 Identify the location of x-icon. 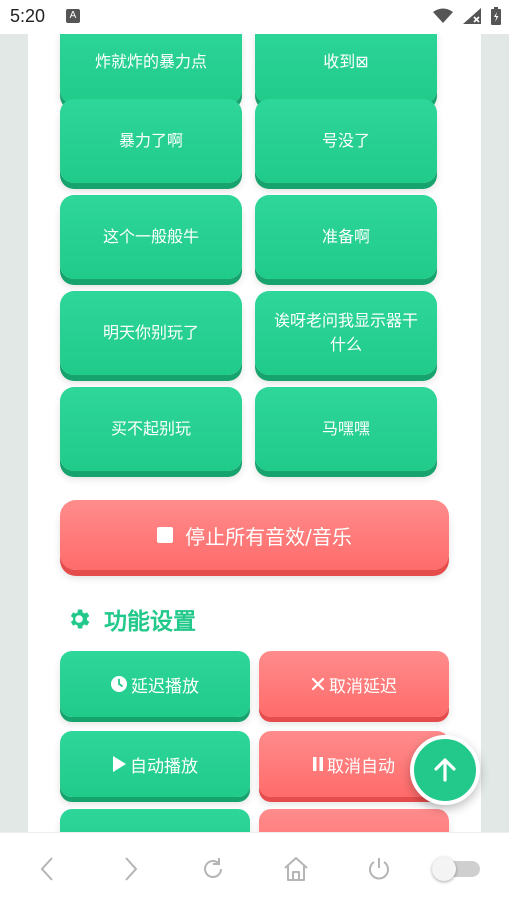
(318, 684).